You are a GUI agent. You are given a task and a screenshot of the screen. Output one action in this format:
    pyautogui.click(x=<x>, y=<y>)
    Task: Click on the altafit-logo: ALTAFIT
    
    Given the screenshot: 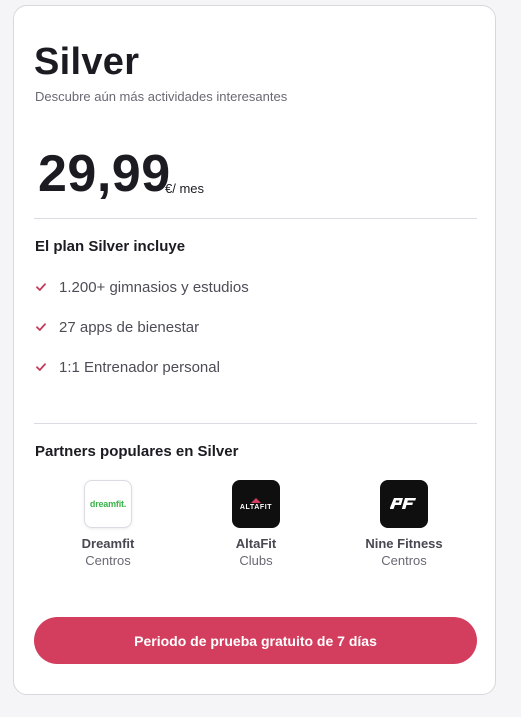 What is the action you would take?
    pyautogui.click(x=256, y=504)
    